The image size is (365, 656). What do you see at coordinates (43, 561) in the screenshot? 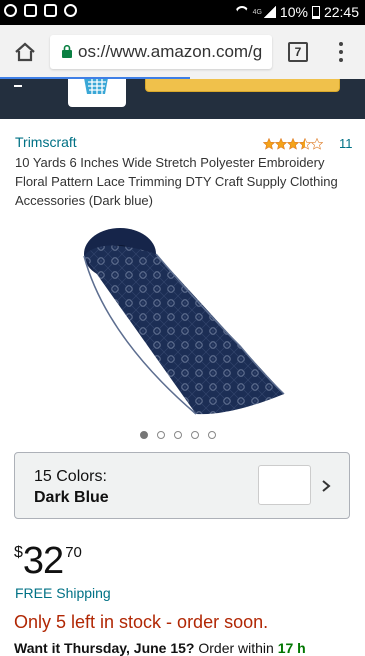
I see `price-whole: 32` at bounding box center [43, 561].